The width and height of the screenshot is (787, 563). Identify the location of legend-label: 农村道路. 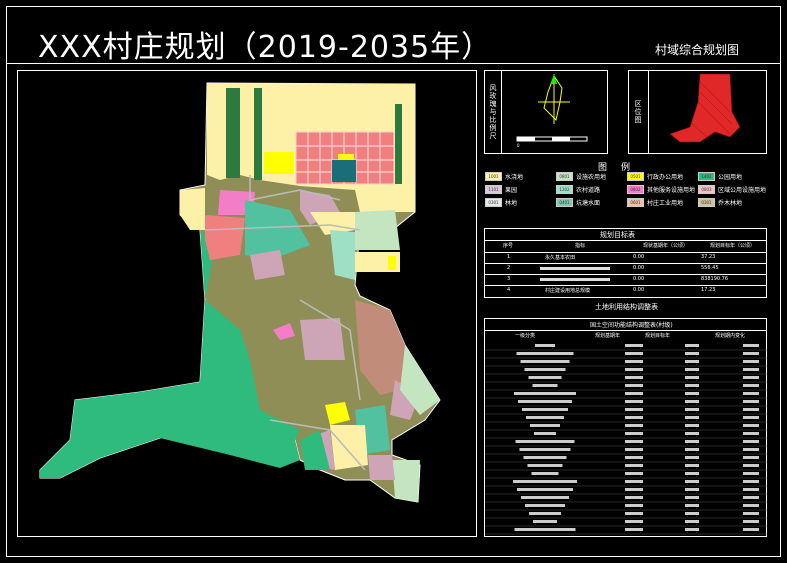
(588, 190).